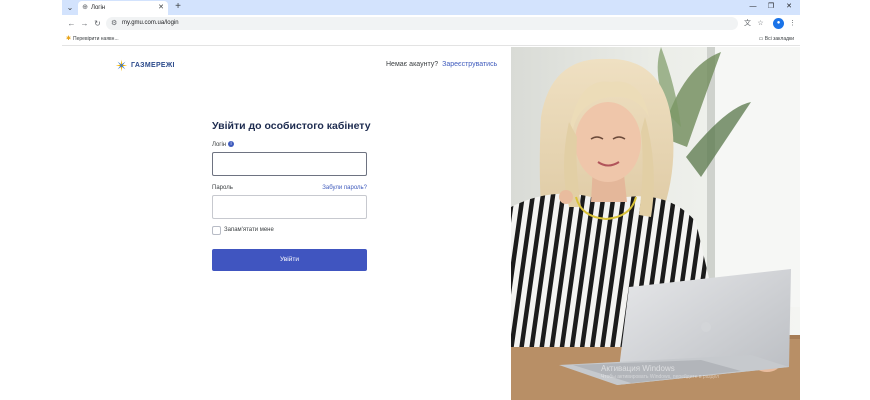 The image size is (870, 400). Describe the element at coordinates (789, 7) in the screenshot. I see `window-close-icon: ✕` at that location.